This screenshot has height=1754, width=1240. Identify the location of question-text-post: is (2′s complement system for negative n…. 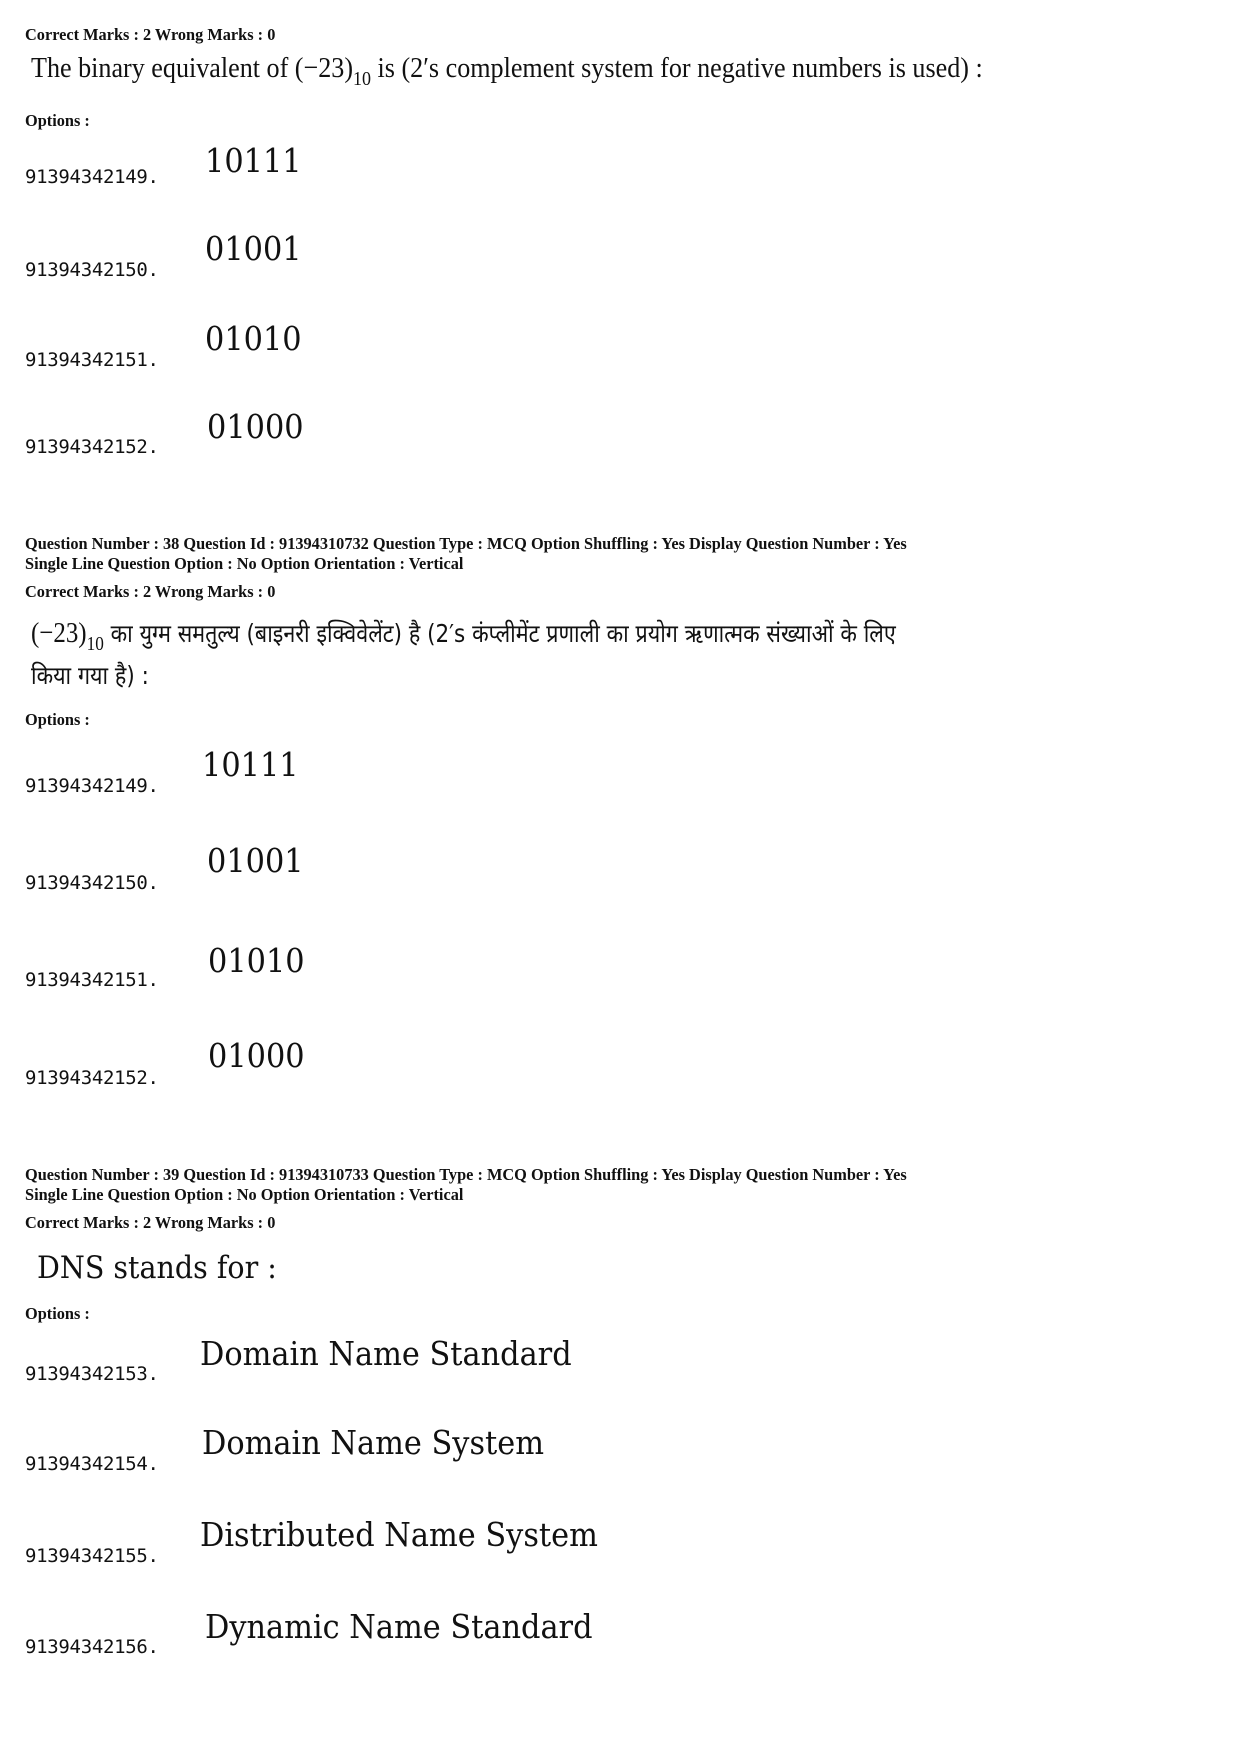
(677, 68).